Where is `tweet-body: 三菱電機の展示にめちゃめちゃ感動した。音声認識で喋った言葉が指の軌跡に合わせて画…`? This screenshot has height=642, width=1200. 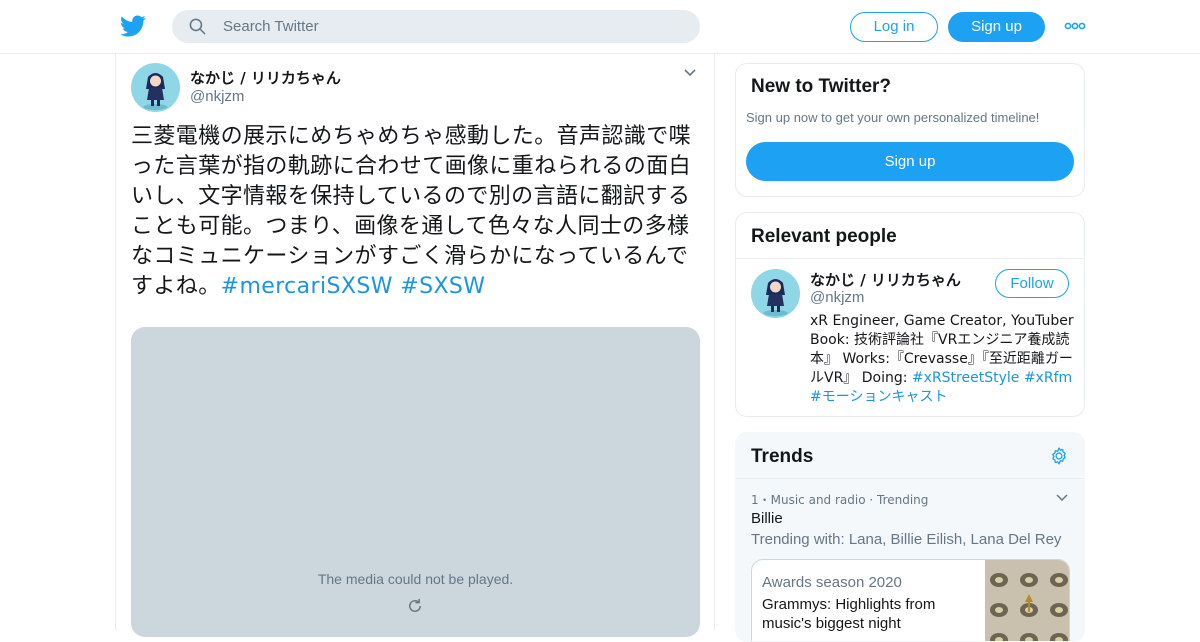 tweet-body: 三菱電機の展示にめちゃめちゃ感動した。音声認識で喋った言葉が指の軌跡に合わせて画… is located at coordinates (411, 211).